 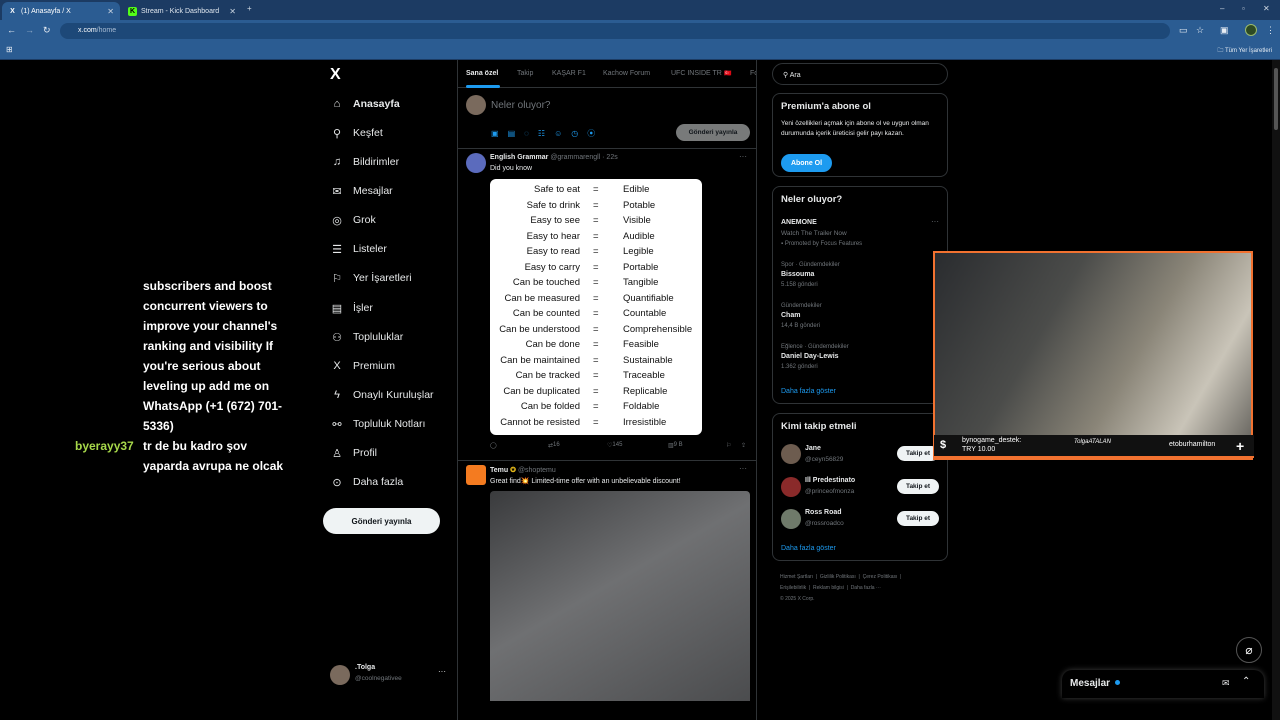 What do you see at coordinates (381, 521) in the screenshot?
I see `post-button: Gönderi yayınla` at bounding box center [381, 521].